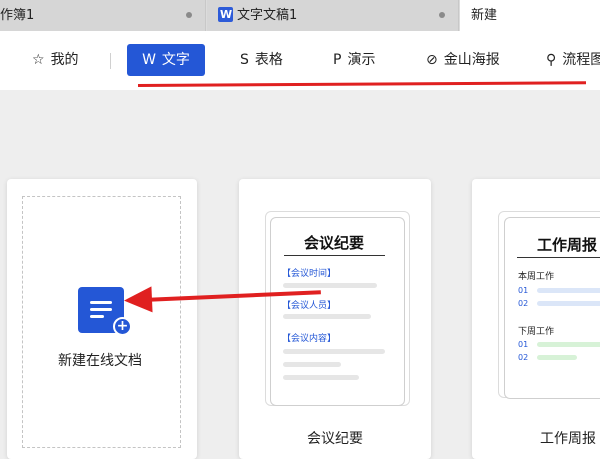 The image size is (600, 459). I want to click on field-meeting-people: 【会议人员】, so click(309, 306).